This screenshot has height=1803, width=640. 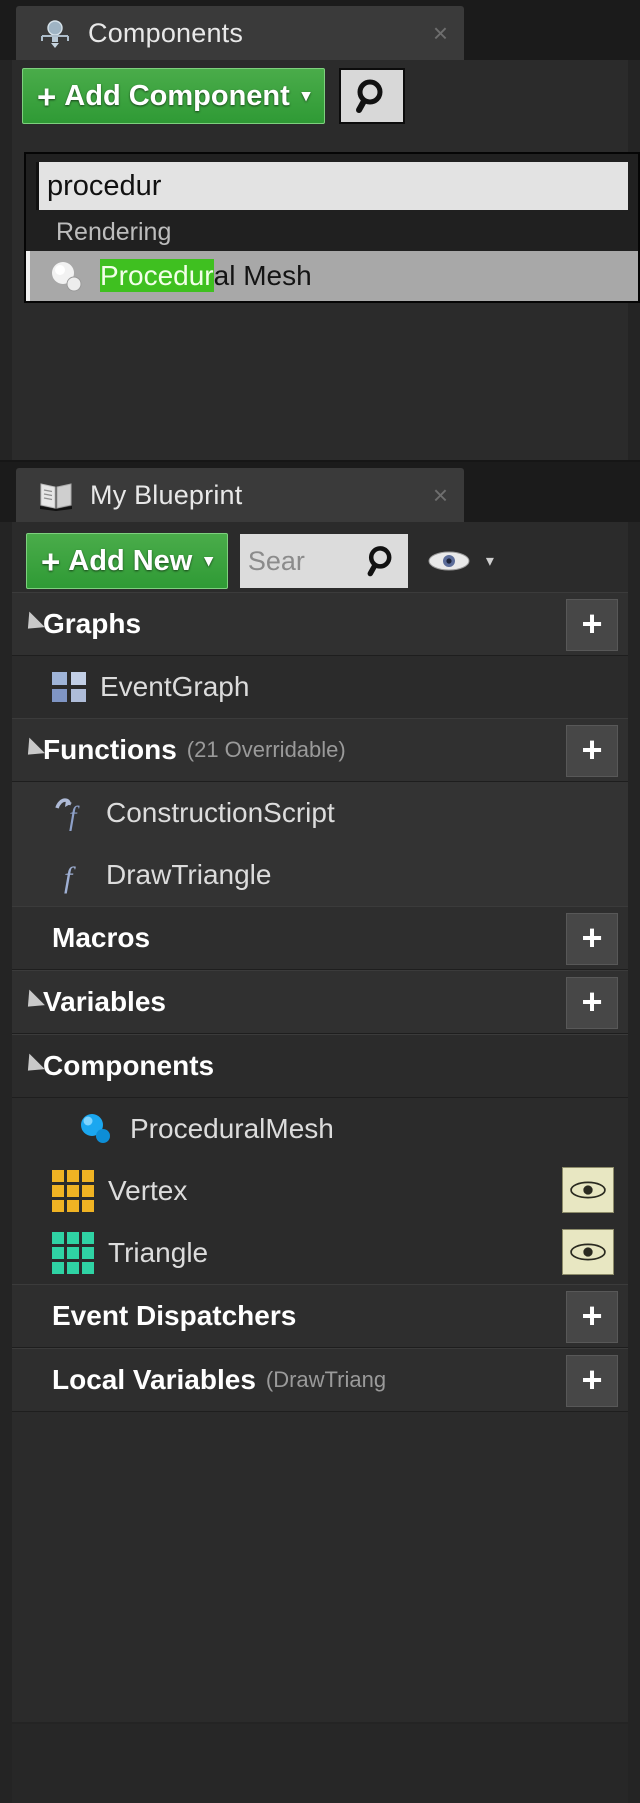 What do you see at coordinates (320, 1432) in the screenshot?
I see `panel-filler` at bounding box center [320, 1432].